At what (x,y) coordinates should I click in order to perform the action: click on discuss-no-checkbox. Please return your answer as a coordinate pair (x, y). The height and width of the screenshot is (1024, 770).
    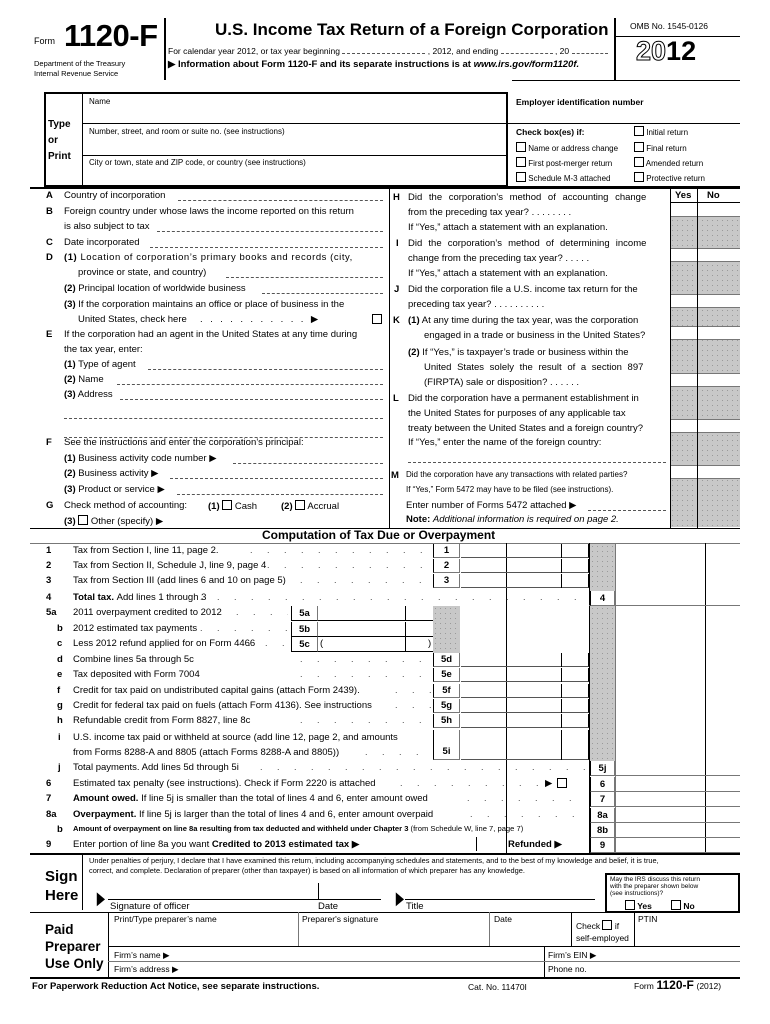
    Looking at the image, I should click on (676, 905).